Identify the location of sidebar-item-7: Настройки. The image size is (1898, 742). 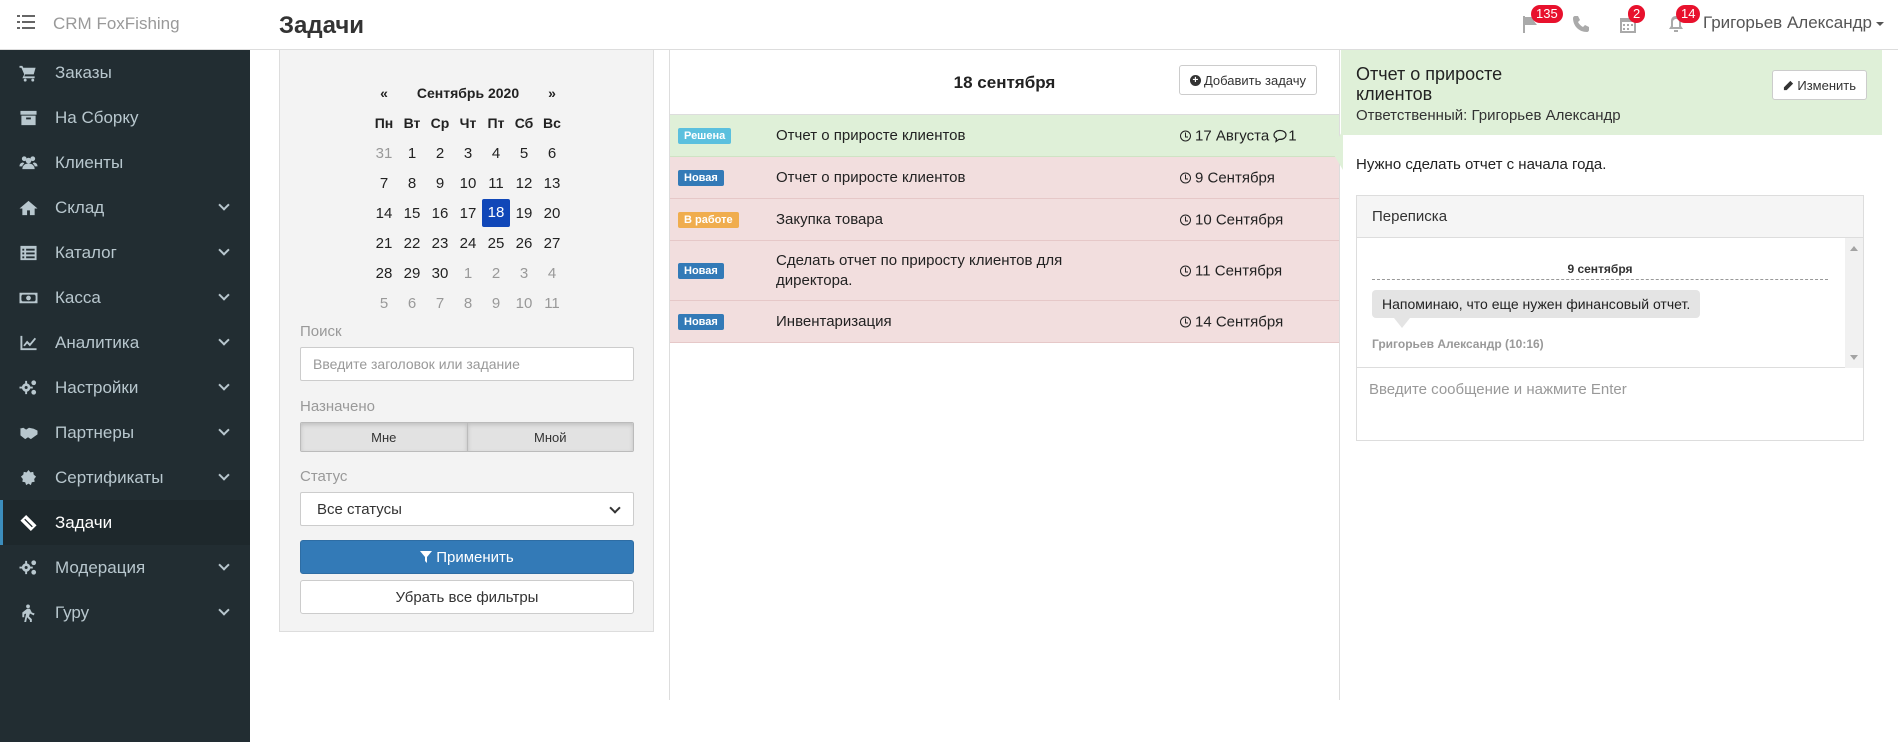
(125, 387).